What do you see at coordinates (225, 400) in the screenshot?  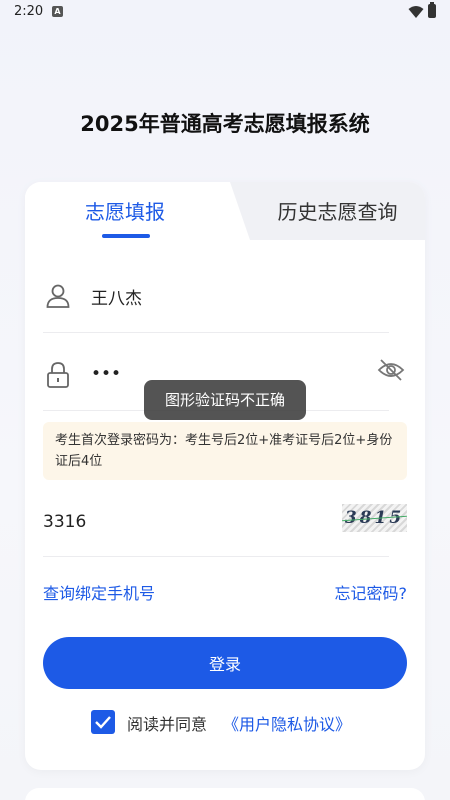 I see `error-toast: 图形验证码不正确` at bounding box center [225, 400].